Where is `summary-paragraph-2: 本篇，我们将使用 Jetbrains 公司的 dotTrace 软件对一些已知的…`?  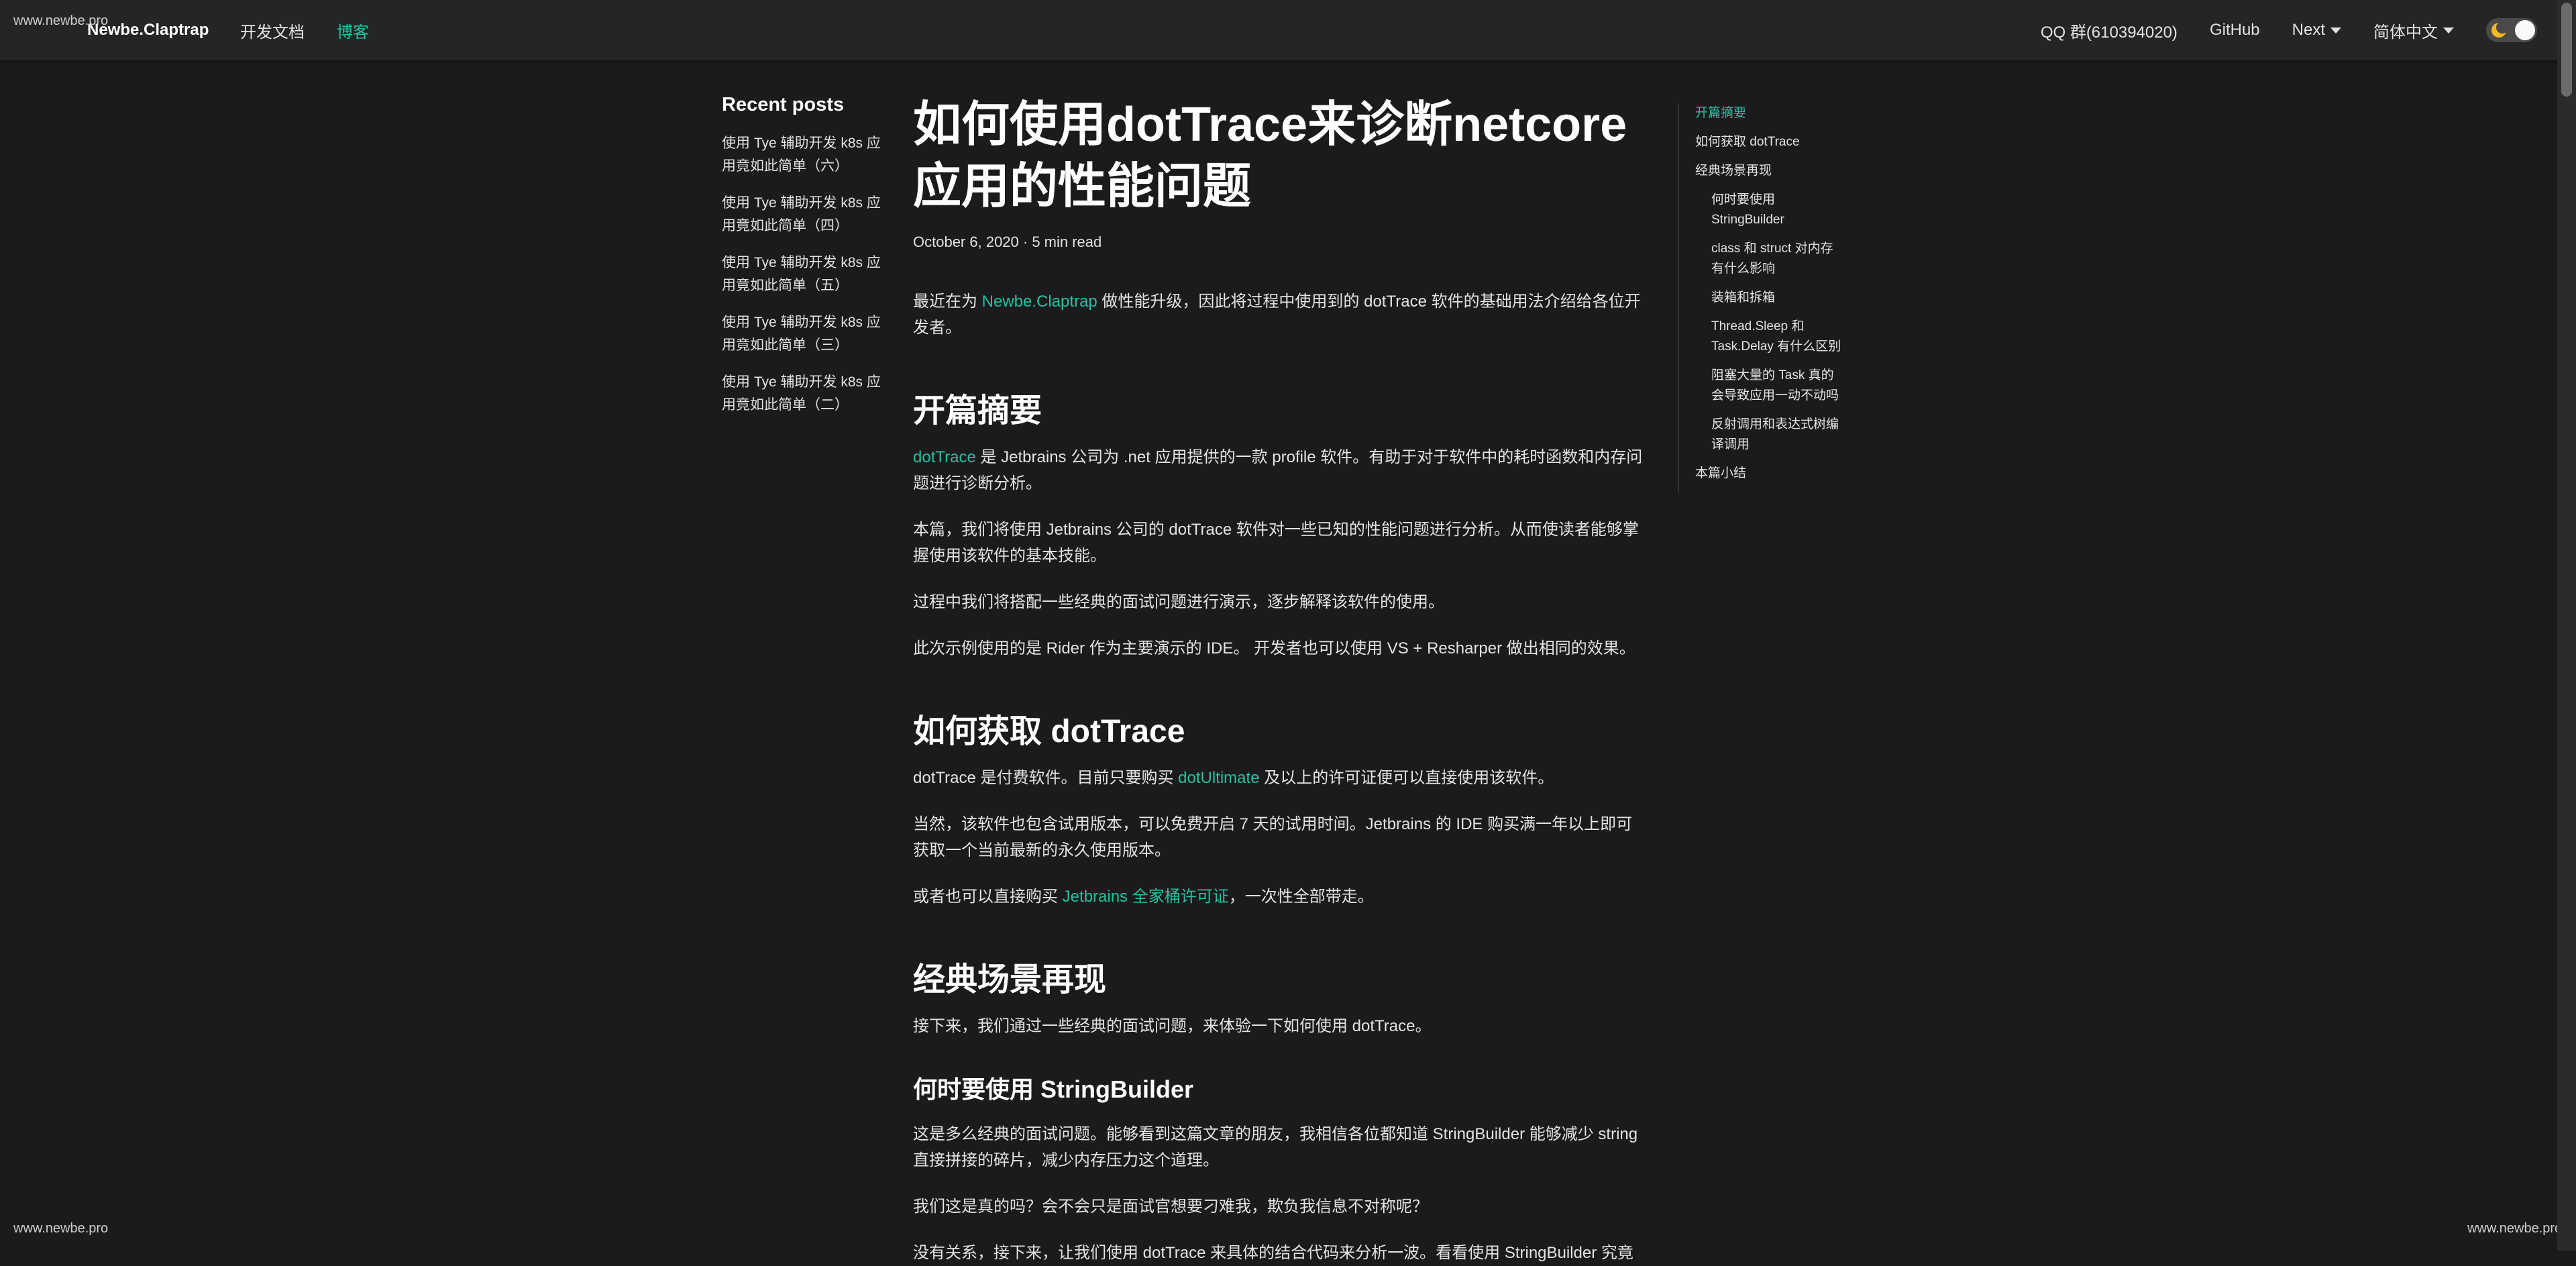 summary-paragraph-2: 本篇，我们将使用 Jetbrains 公司的 dotTrace 软件对一些已知的… is located at coordinates (1276, 543).